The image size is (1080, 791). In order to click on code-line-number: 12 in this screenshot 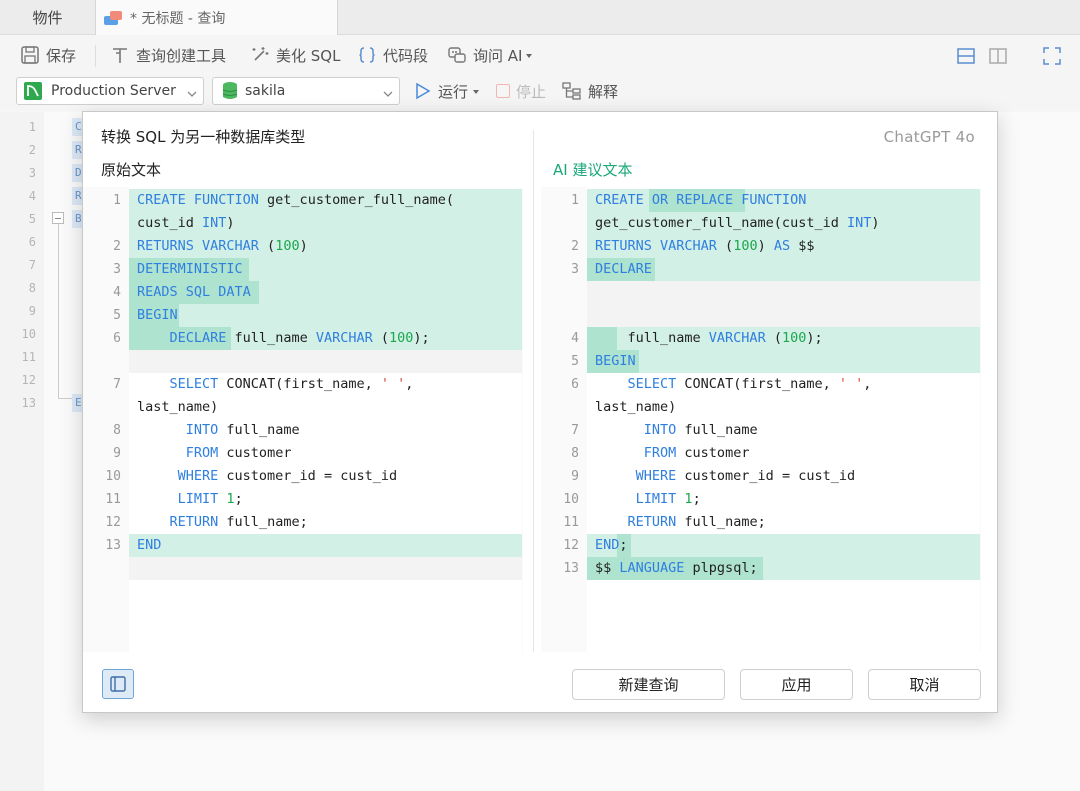, I will do `click(113, 522)`.